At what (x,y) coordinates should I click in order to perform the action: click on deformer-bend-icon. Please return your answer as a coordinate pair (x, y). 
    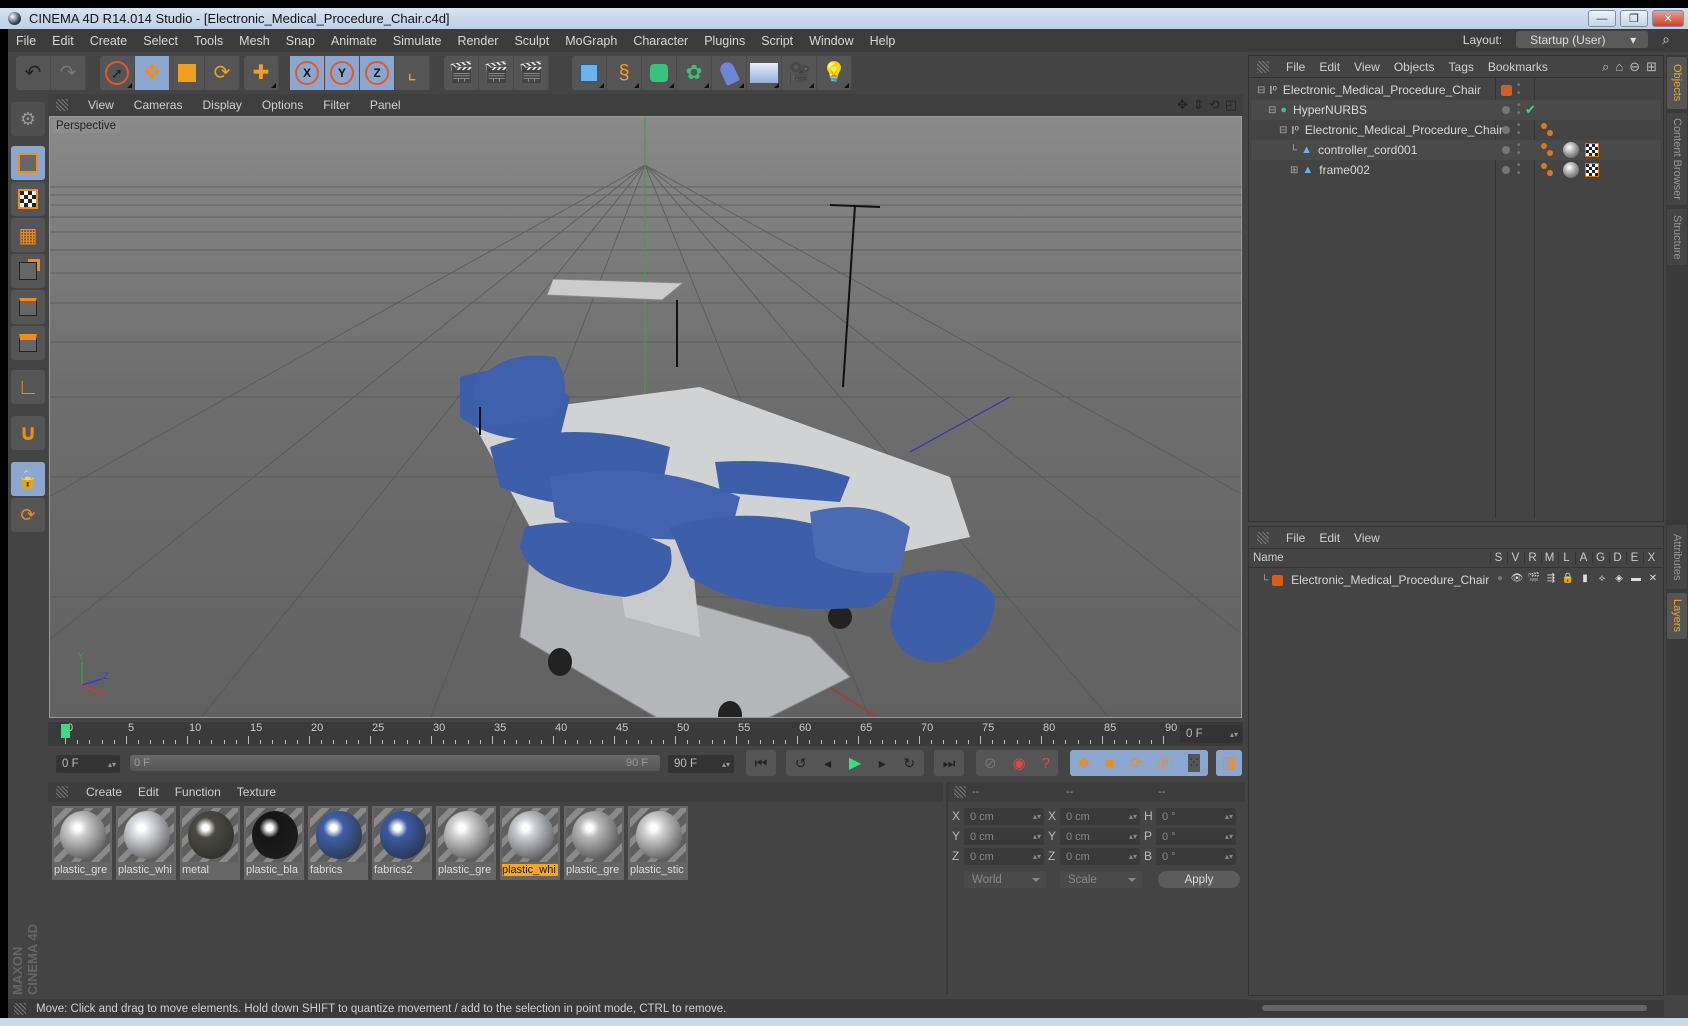
    Looking at the image, I should click on (729, 73).